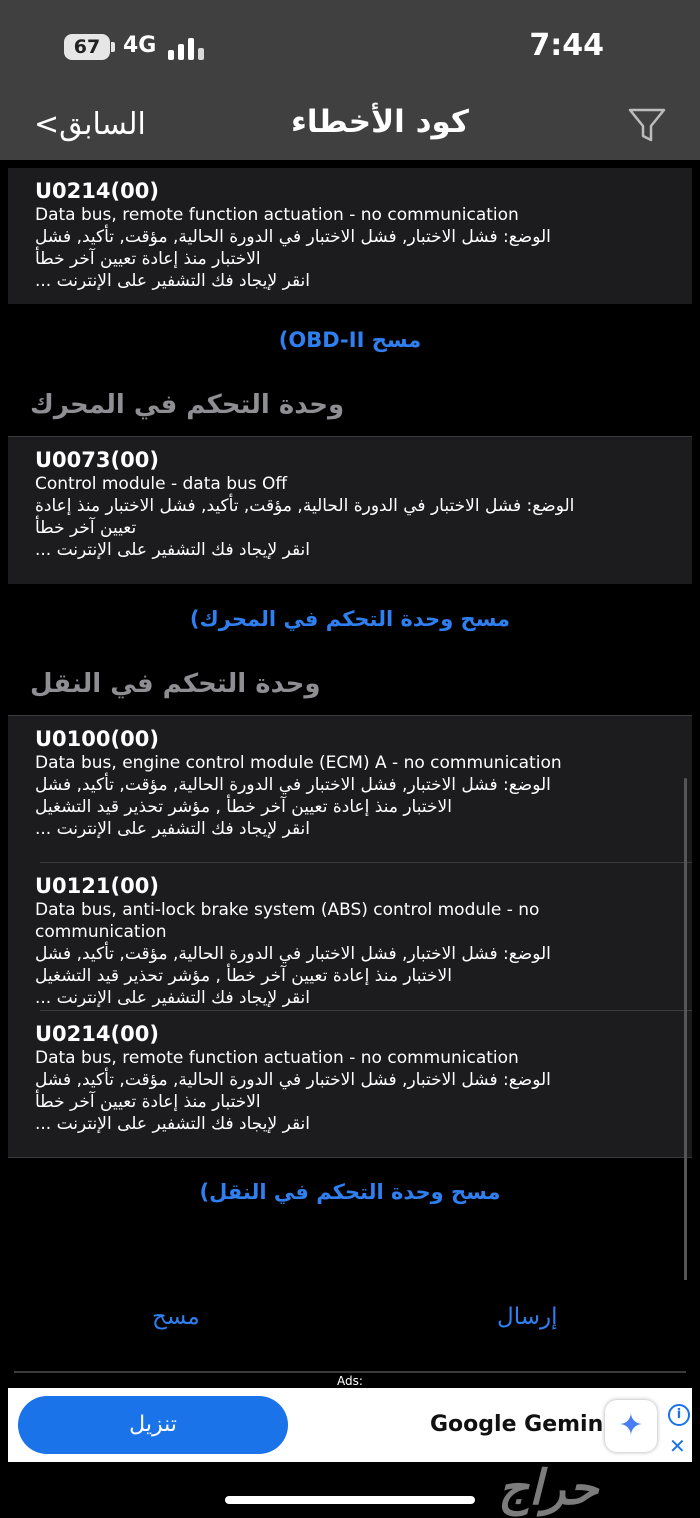 Image resolution: width=700 pixels, height=1518 pixels. I want to click on row-divider, so click(350, 1157).